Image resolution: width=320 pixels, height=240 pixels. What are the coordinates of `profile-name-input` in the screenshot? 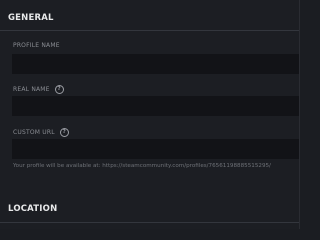 It's located at (156, 64).